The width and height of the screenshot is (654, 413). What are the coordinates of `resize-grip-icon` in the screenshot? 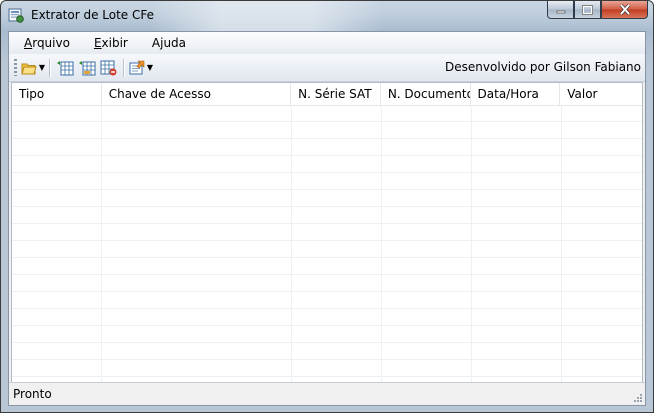 It's located at (637, 397).